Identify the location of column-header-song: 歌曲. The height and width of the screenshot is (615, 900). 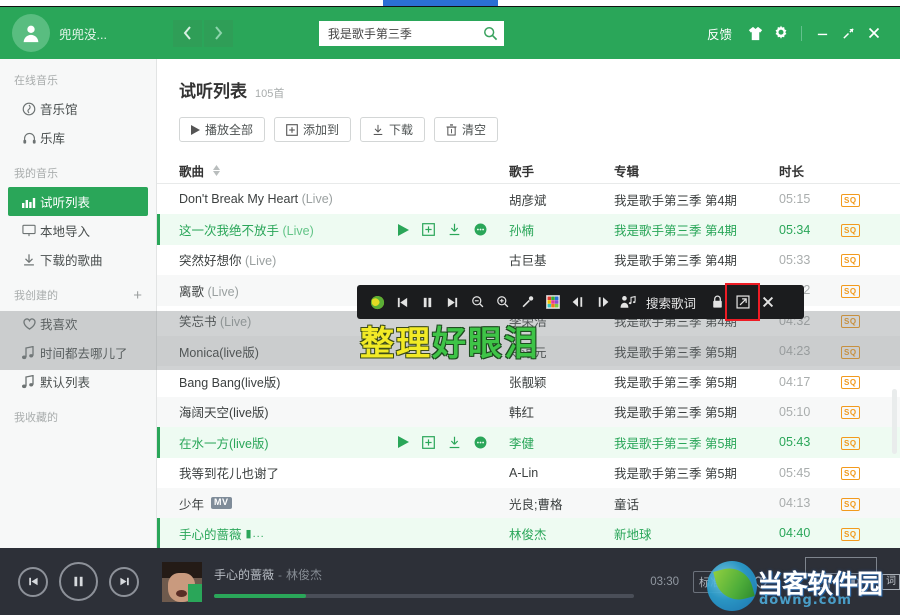
(344, 170).